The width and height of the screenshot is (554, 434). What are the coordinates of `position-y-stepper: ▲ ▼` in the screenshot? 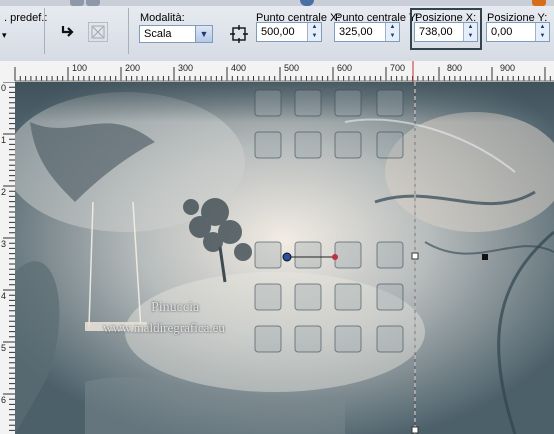 It's located at (542, 32).